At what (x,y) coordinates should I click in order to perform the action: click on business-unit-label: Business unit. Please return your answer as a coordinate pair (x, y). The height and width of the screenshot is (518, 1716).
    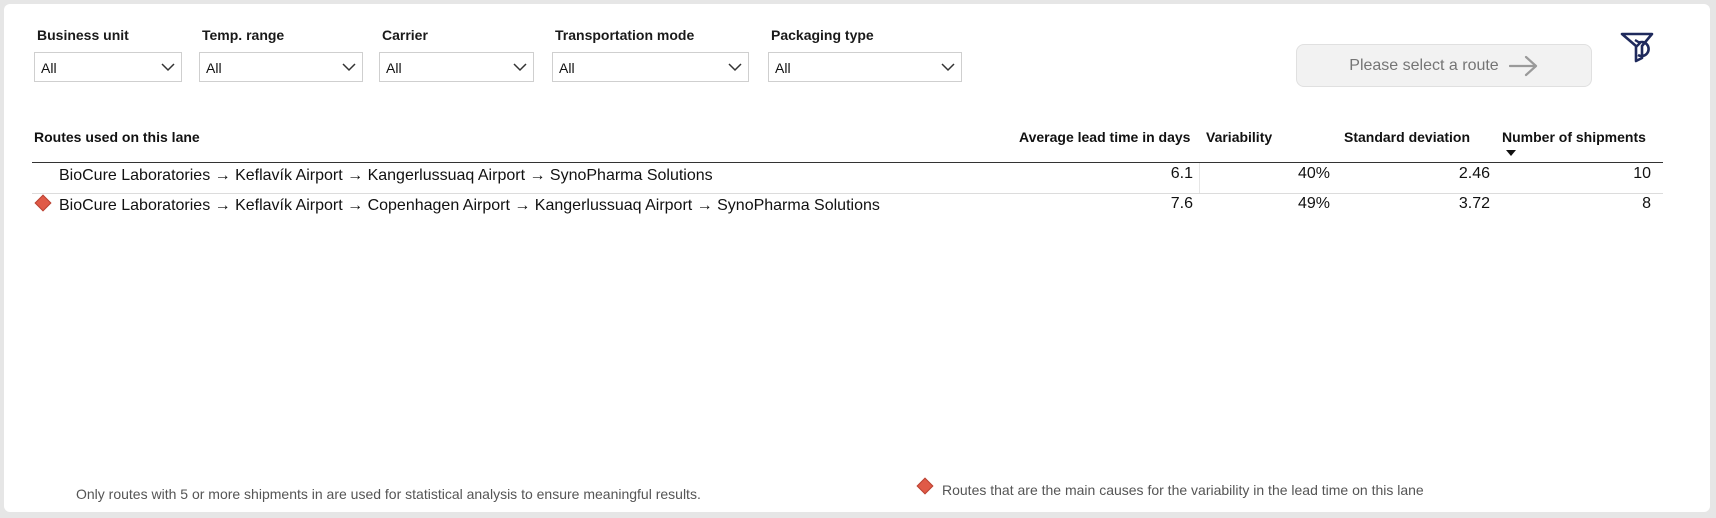
    Looking at the image, I should click on (83, 35).